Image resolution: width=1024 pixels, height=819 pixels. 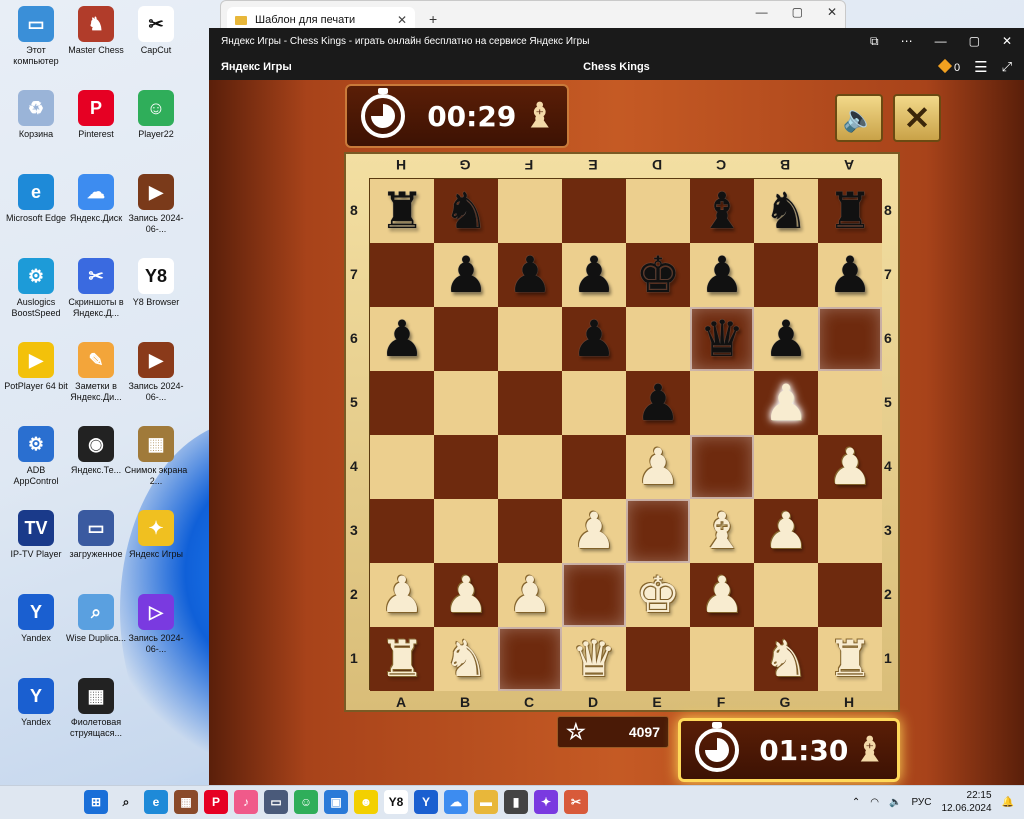 I want to click on square-b4, so click(x=466, y=467).